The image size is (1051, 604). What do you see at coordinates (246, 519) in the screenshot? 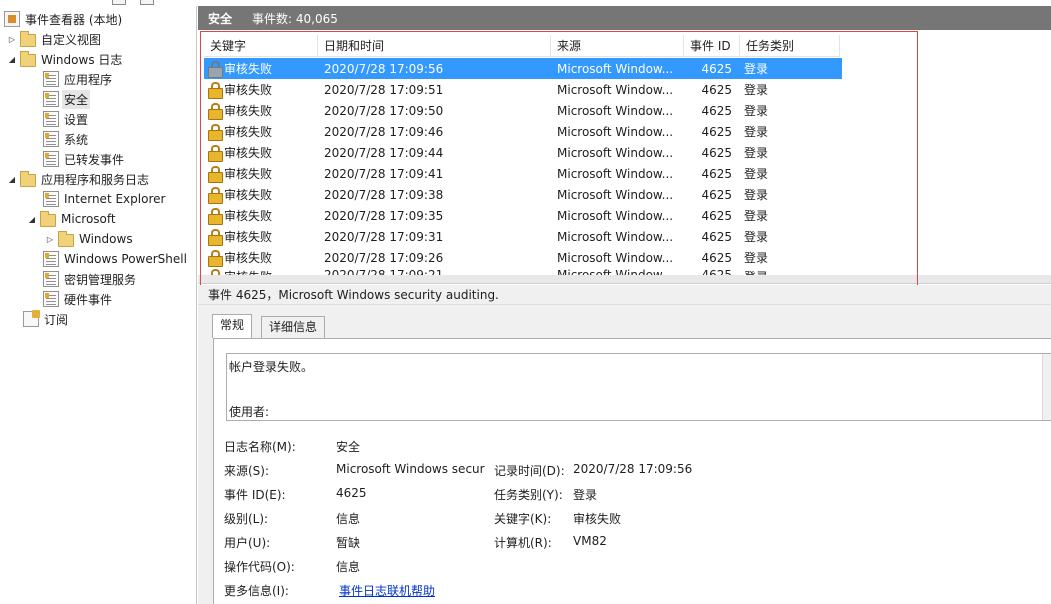
I see `level-label: 级别(L):` at bounding box center [246, 519].